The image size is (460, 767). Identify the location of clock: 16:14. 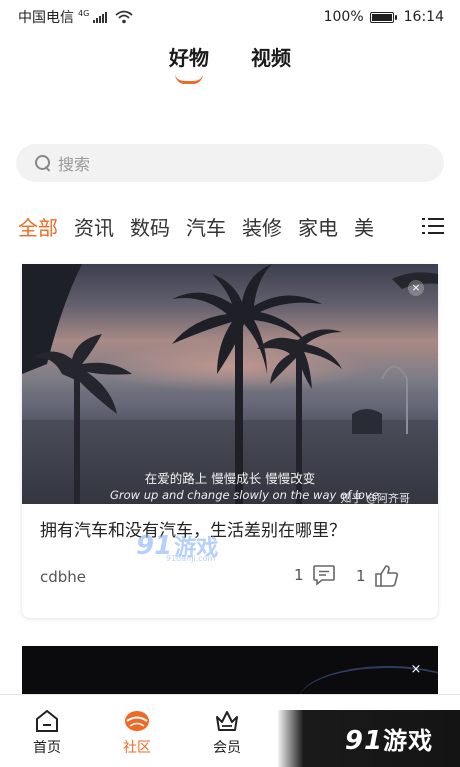
(423, 17).